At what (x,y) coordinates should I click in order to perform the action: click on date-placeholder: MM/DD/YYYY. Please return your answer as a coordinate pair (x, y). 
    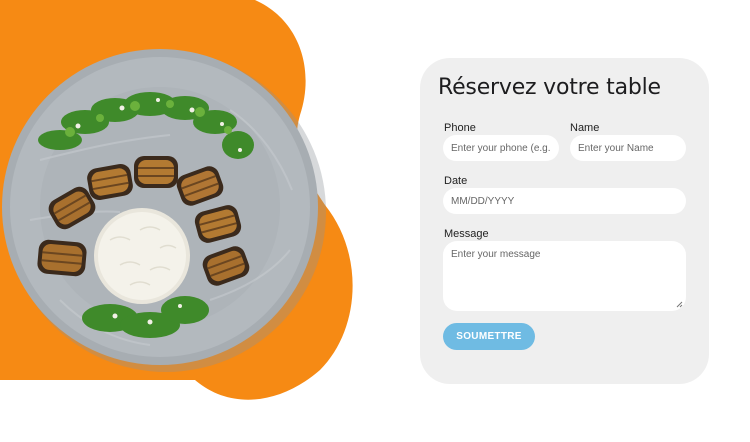
    Looking at the image, I should click on (483, 201).